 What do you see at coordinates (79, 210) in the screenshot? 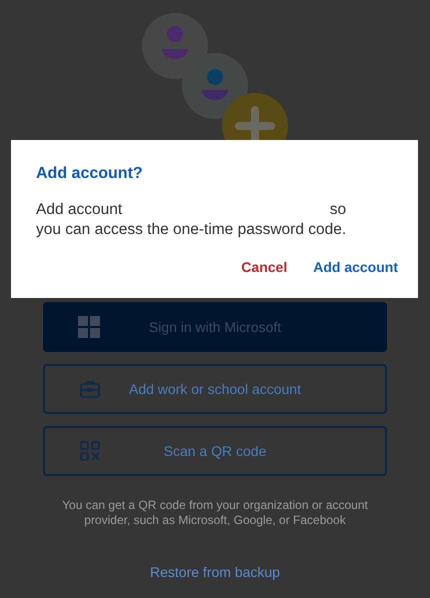
I see `dialog-message-text: Add account` at bounding box center [79, 210].